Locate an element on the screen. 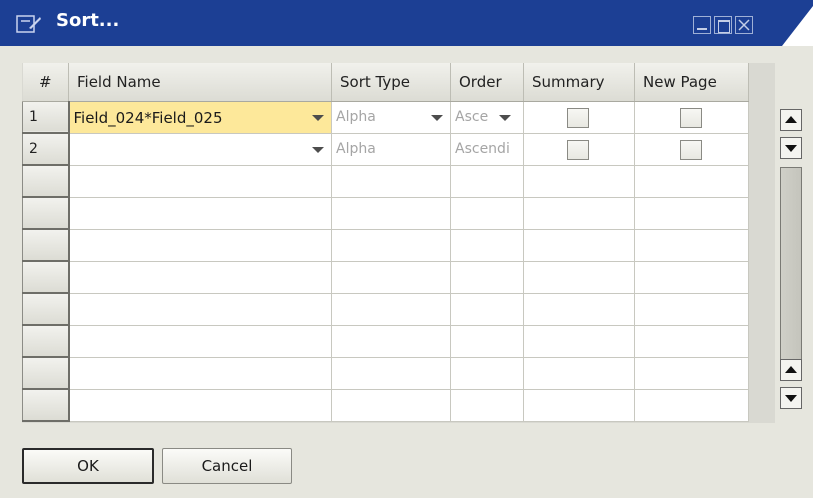 This screenshot has height=498, width=813. vertical-scrollbar is located at coordinates (791, 261).